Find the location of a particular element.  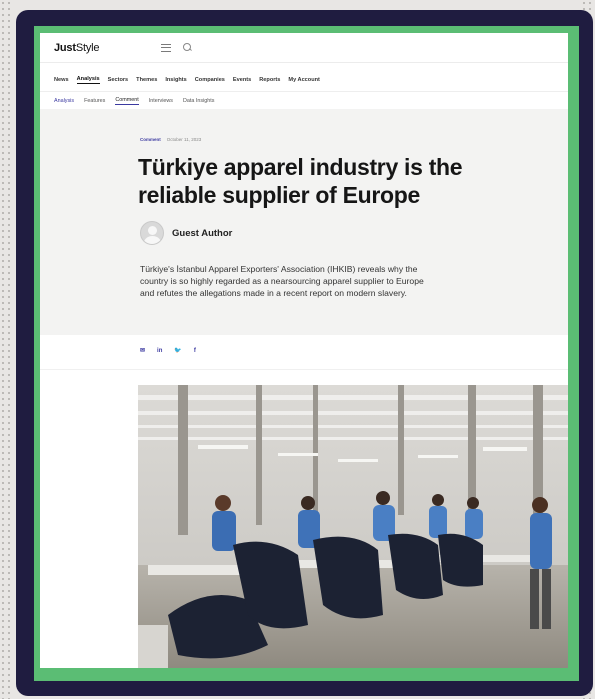

facebook-icon: f is located at coordinates (195, 351).